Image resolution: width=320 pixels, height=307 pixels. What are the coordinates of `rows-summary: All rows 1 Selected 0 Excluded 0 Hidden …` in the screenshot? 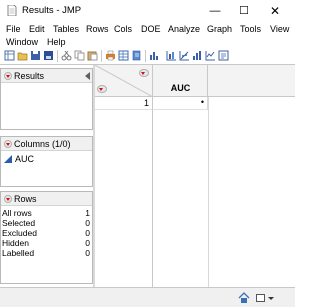 It's located at (46, 233).